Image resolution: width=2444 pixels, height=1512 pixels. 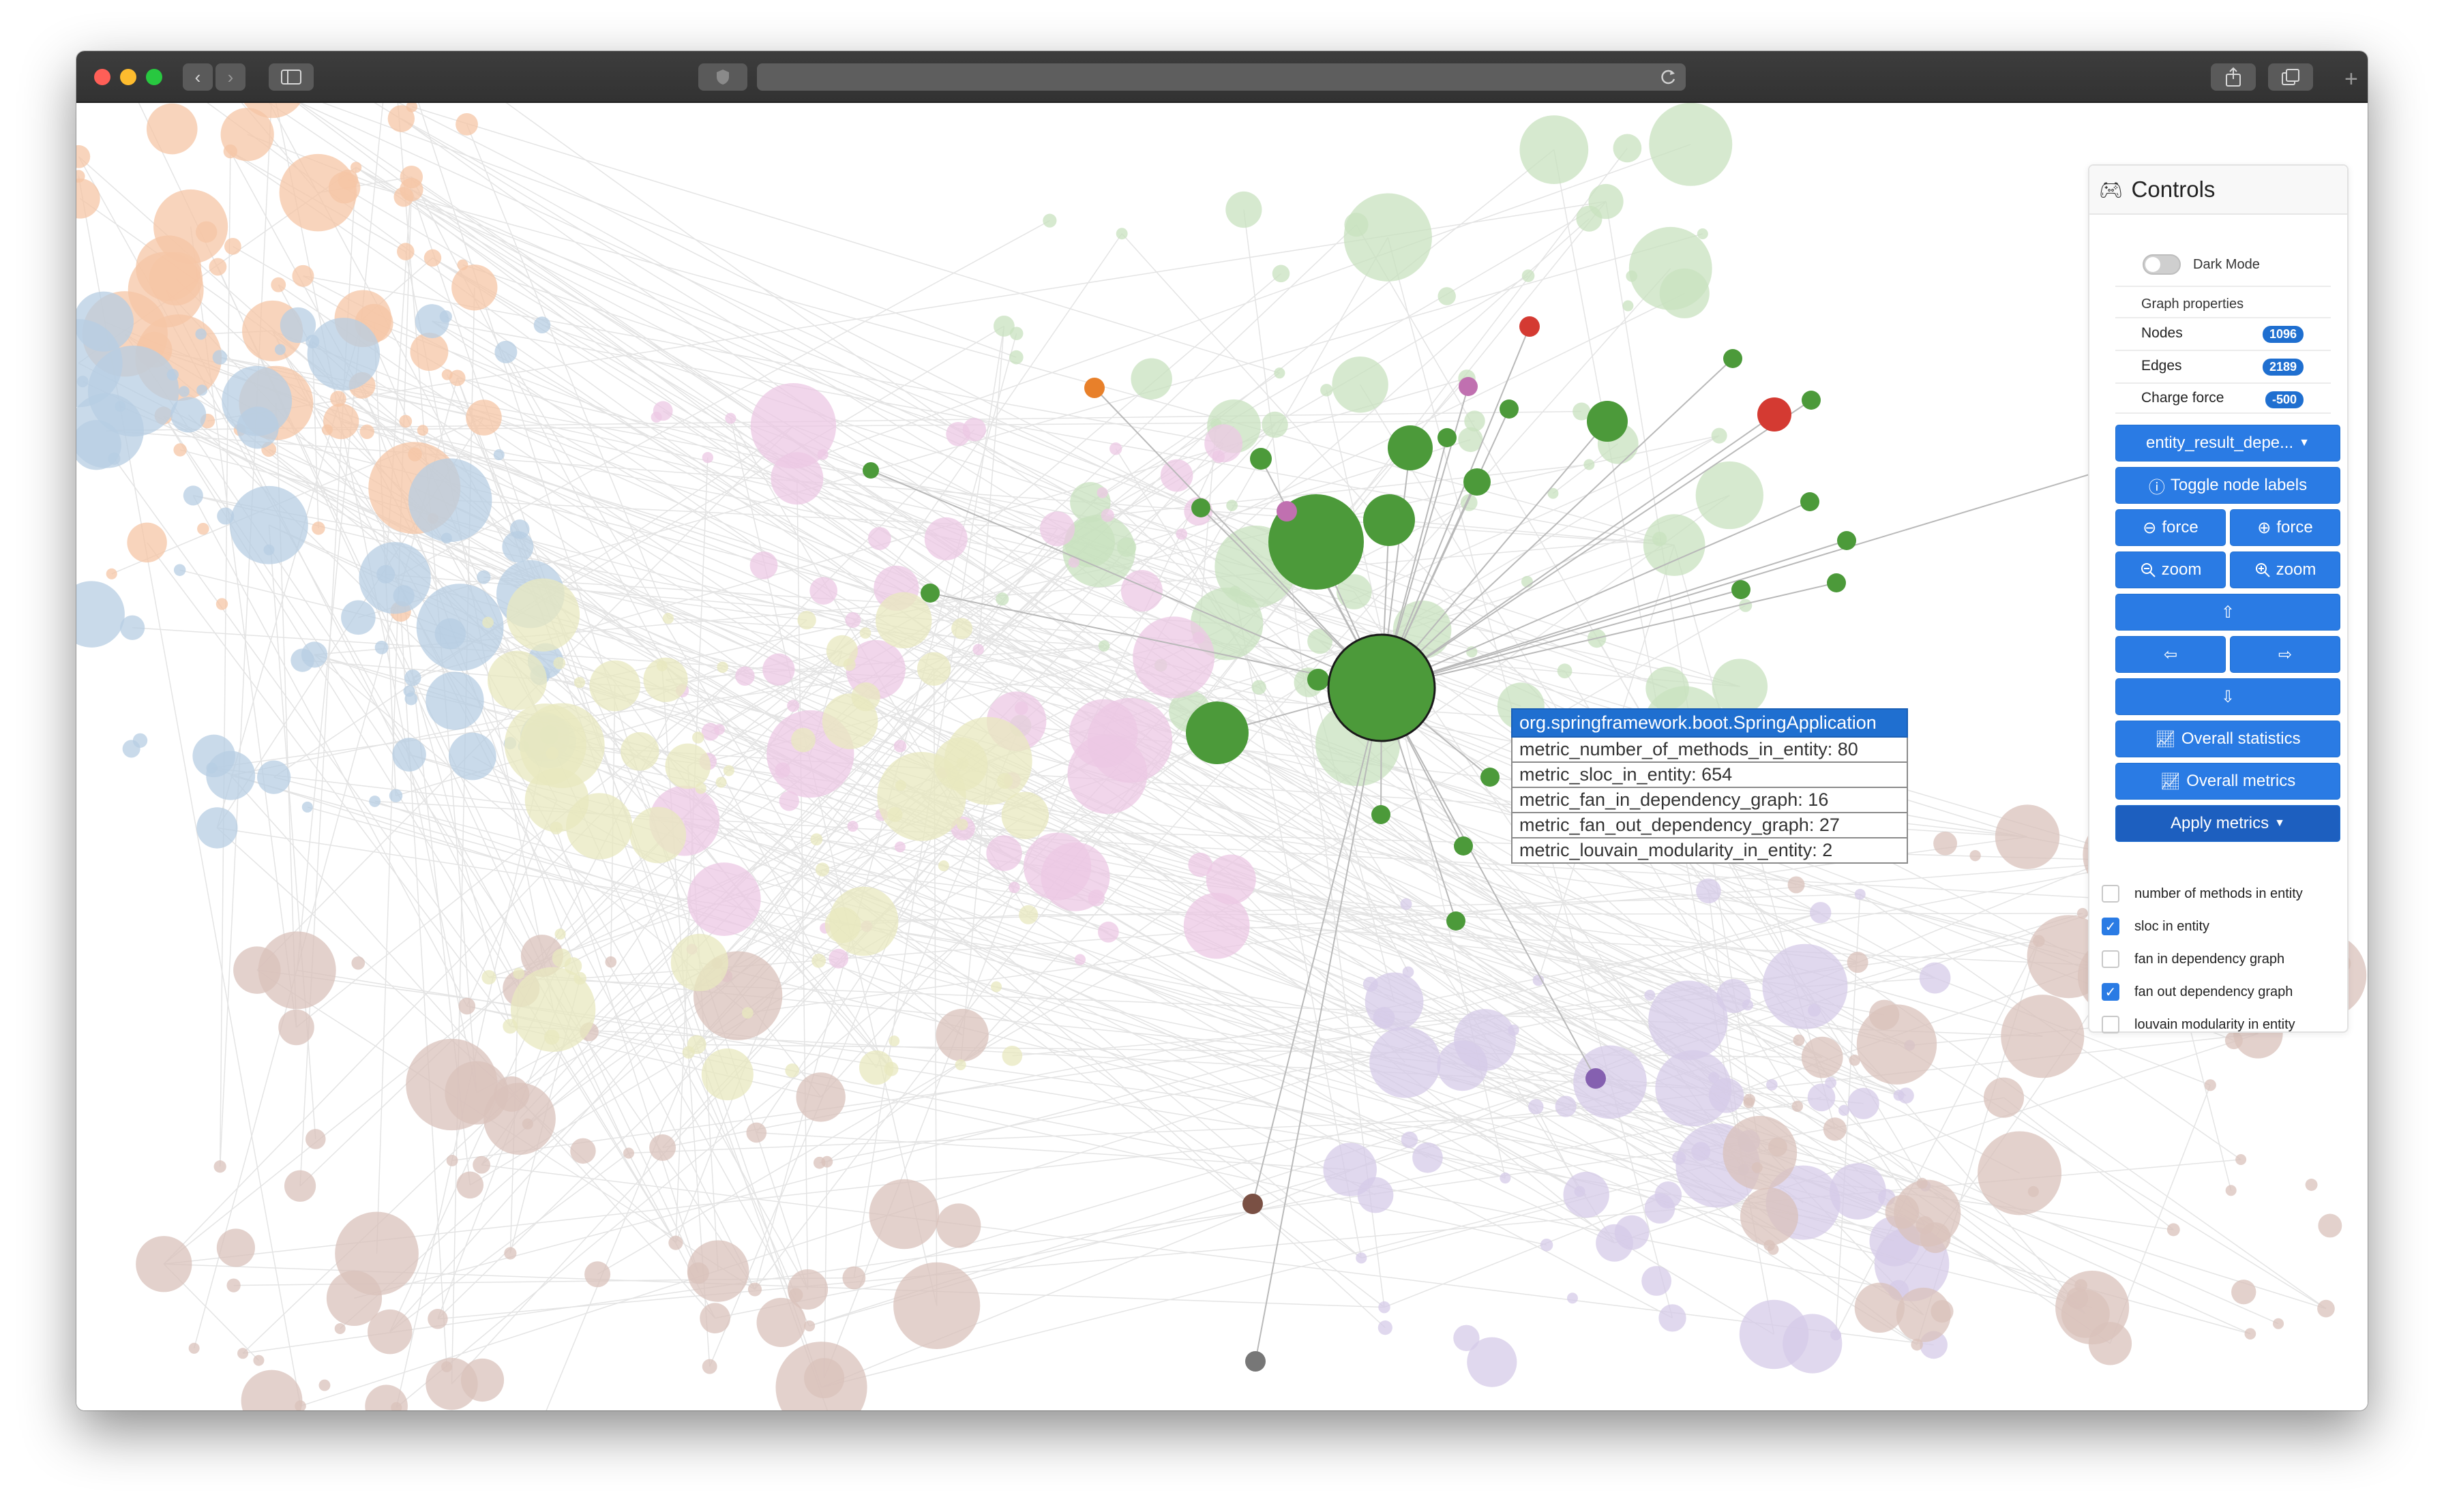 I want to click on focused-node, so click(x=1381, y=687).